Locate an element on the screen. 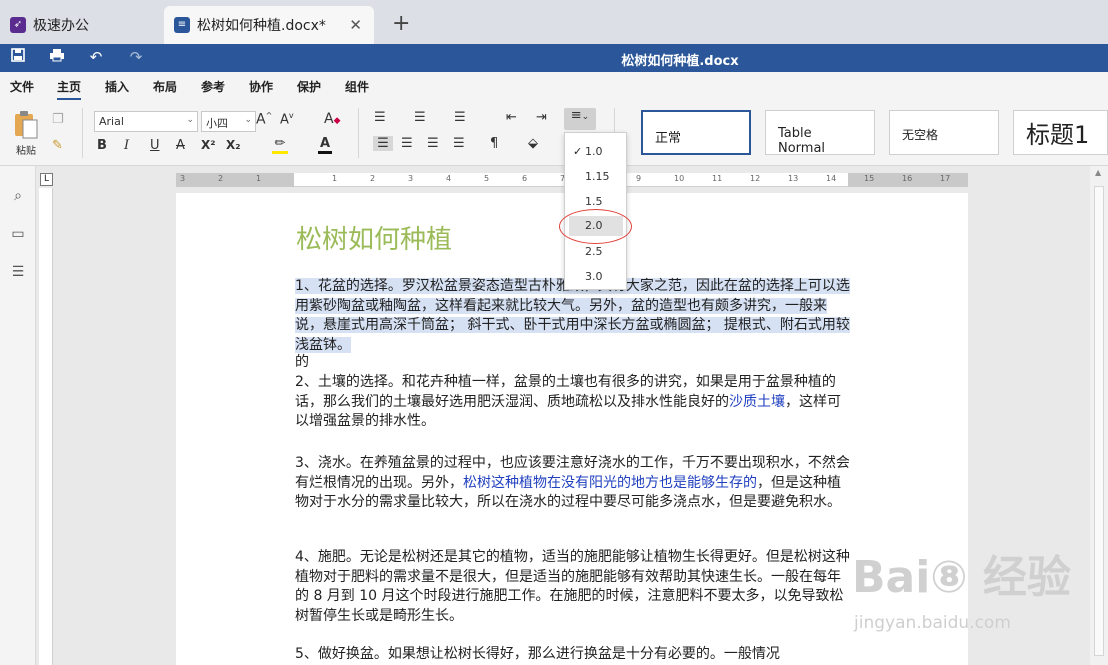 The height and width of the screenshot is (665, 1108). ruler-mark: 9 is located at coordinates (639, 178).